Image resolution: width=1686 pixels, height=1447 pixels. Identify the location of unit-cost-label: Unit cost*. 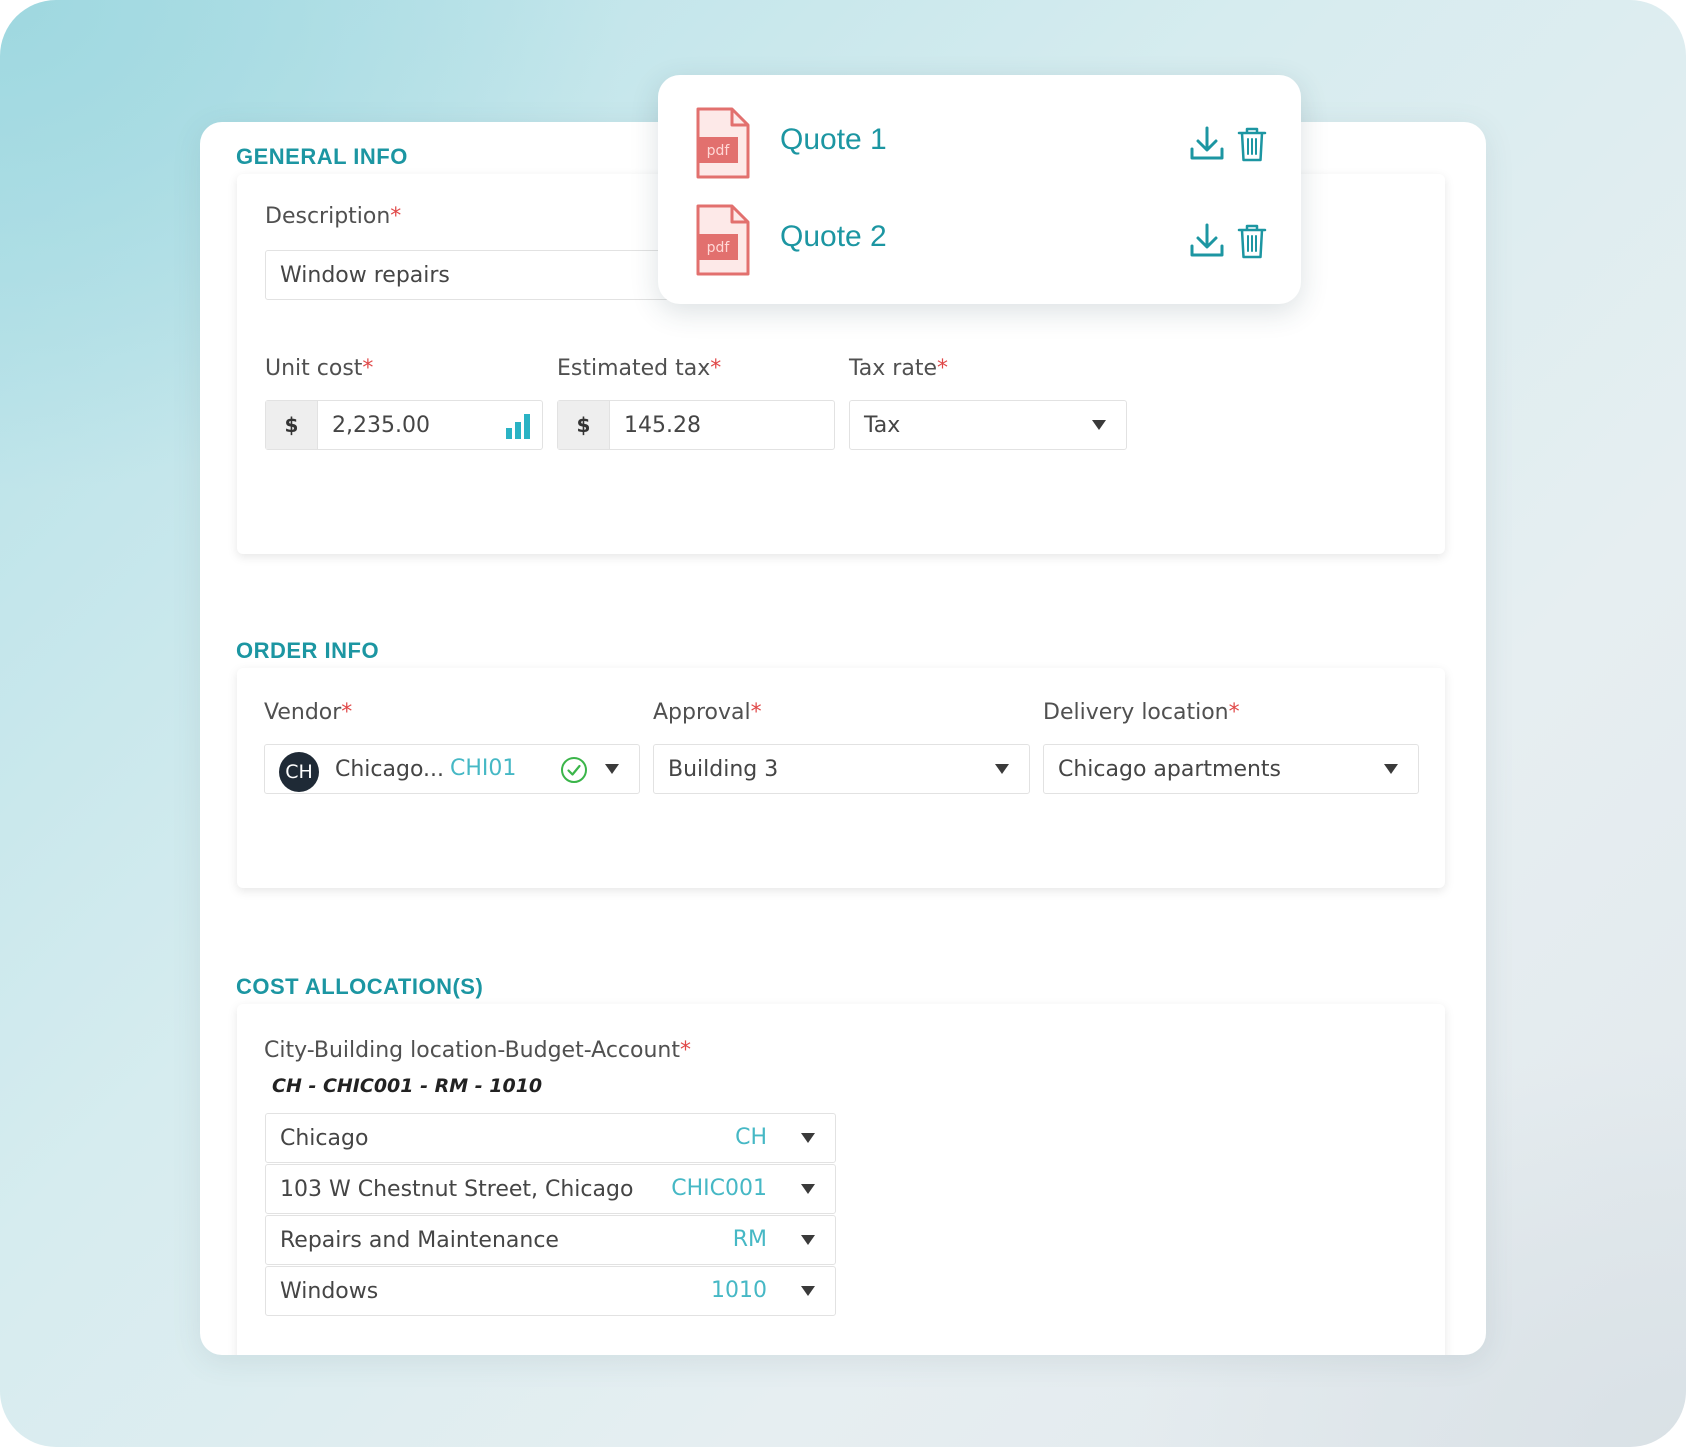
(319, 368).